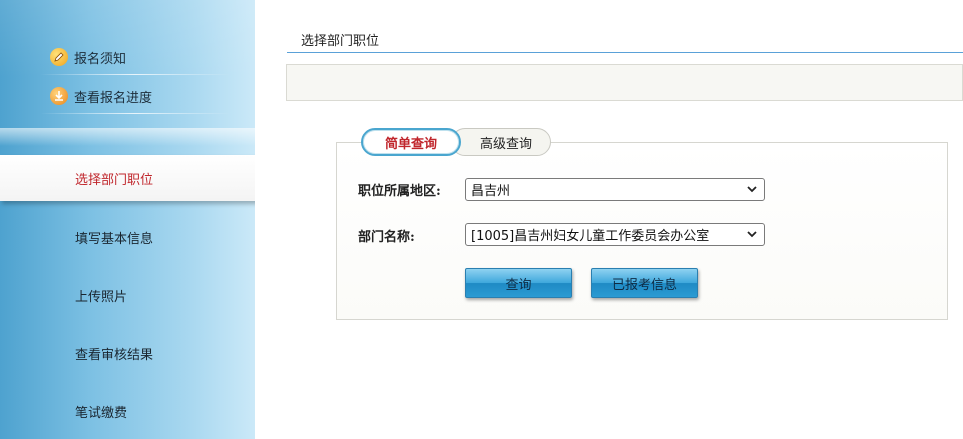  Describe the element at coordinates (127, 137) in the screenshot. I see `steps-header-band` at that location.